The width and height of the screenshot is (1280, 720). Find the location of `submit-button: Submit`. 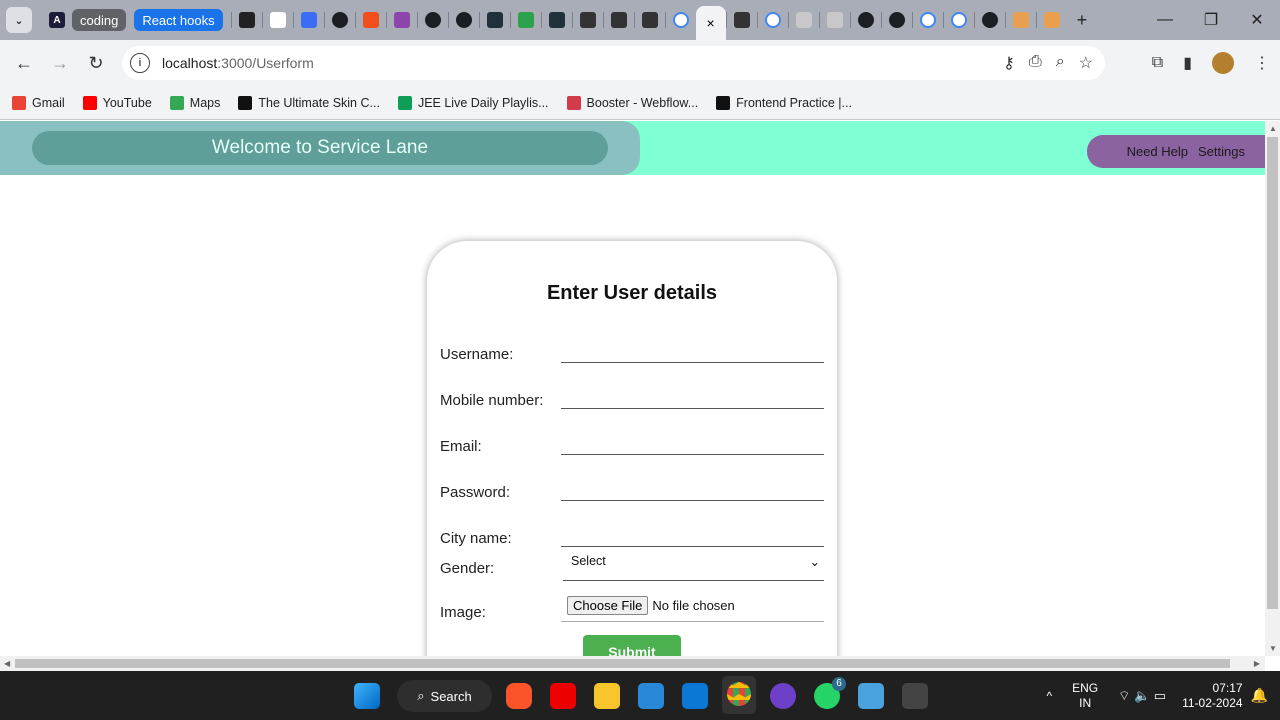

submit-button: Submit is located at coordinates (632, 645).